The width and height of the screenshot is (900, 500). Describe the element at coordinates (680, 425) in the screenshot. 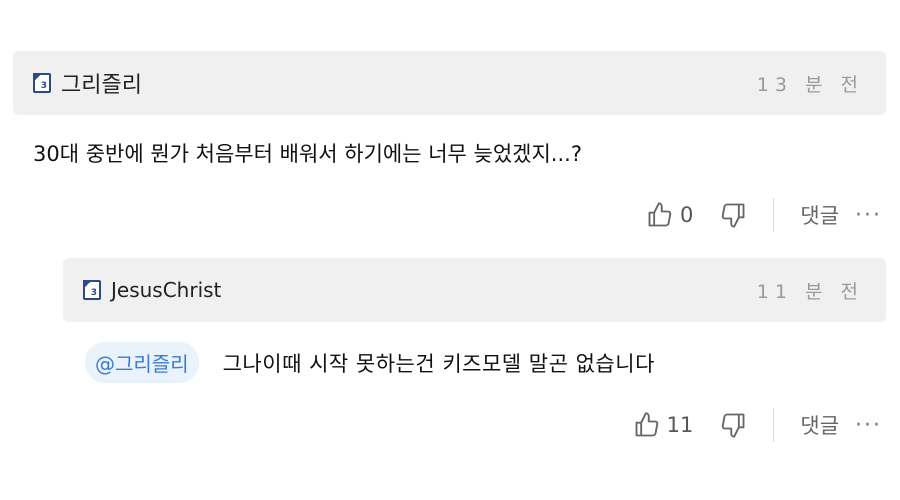

I see `like-count: 11` at that location.